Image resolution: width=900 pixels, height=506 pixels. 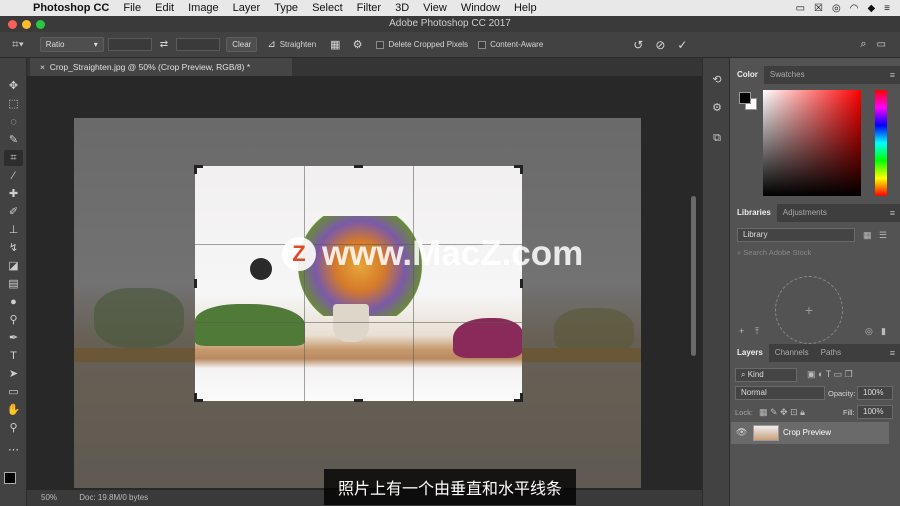 What do you see at coordinates (132, 8) in the screenshot?
I see `menu-file: File` at bounding box center [132, 8].